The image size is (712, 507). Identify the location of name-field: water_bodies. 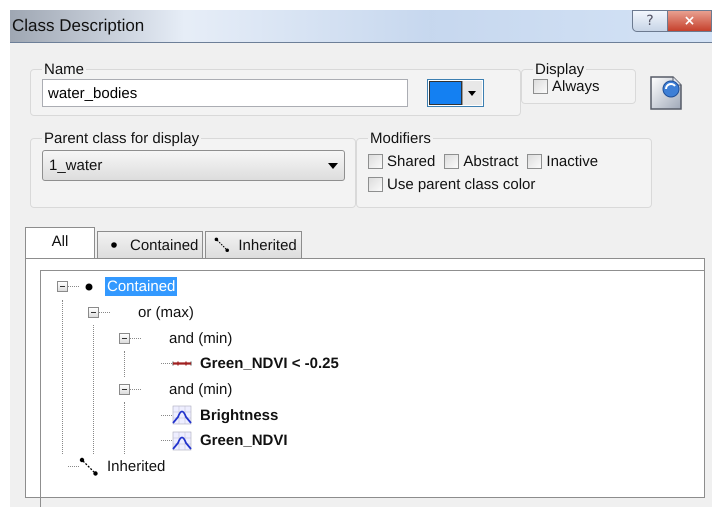
(225, 93).